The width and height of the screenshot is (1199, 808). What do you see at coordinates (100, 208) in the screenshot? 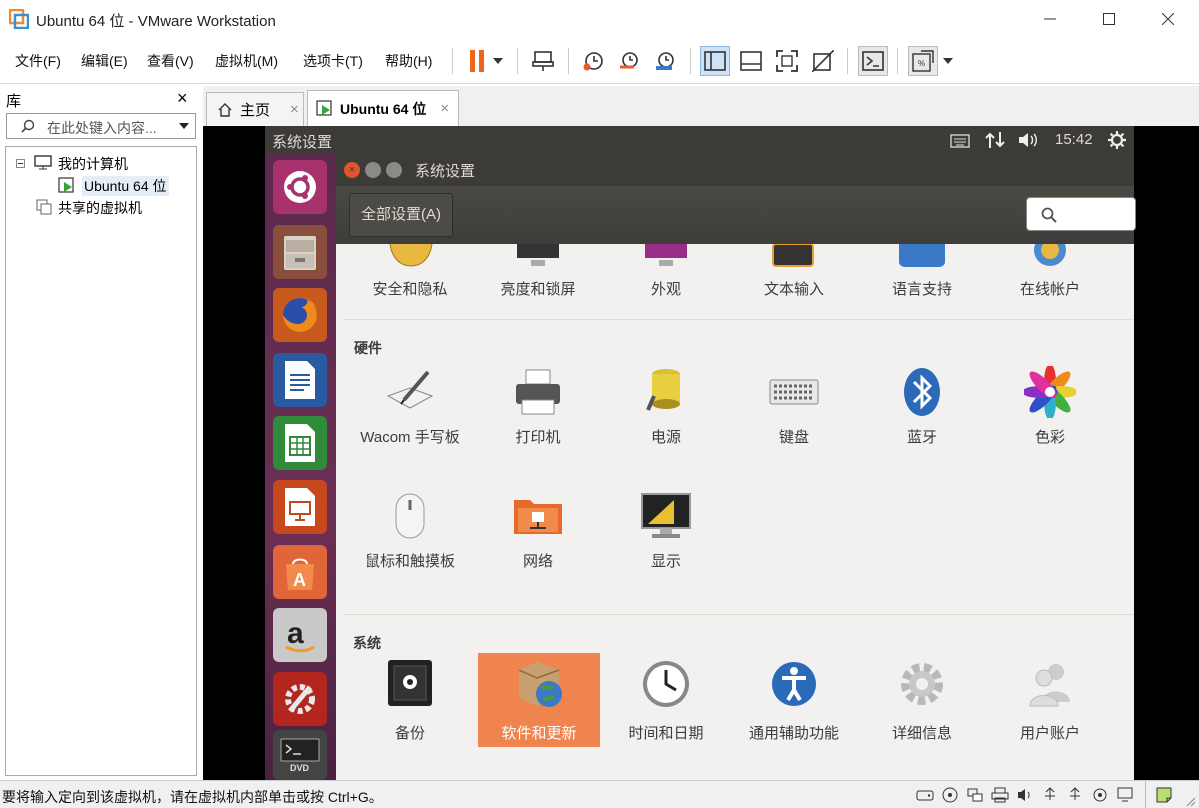
I see `tree-item-shared: 共享的虚拟机` at bounding box center [100, 208].